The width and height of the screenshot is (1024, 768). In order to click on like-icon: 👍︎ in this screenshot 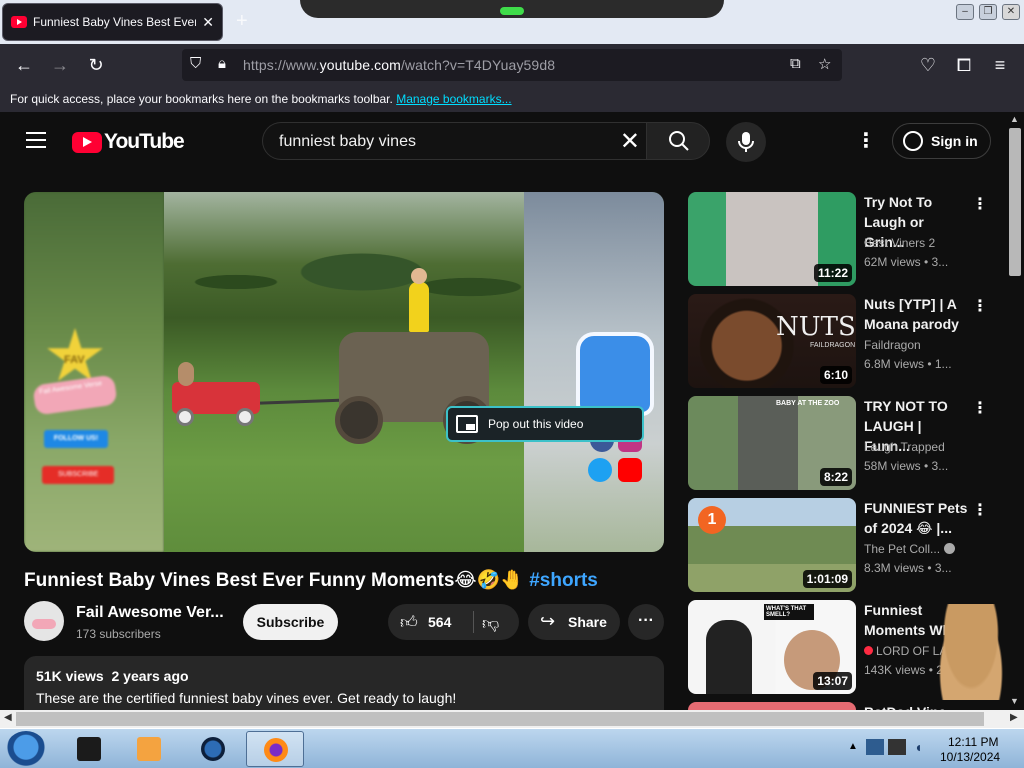, I will do `click(409, 622)`.